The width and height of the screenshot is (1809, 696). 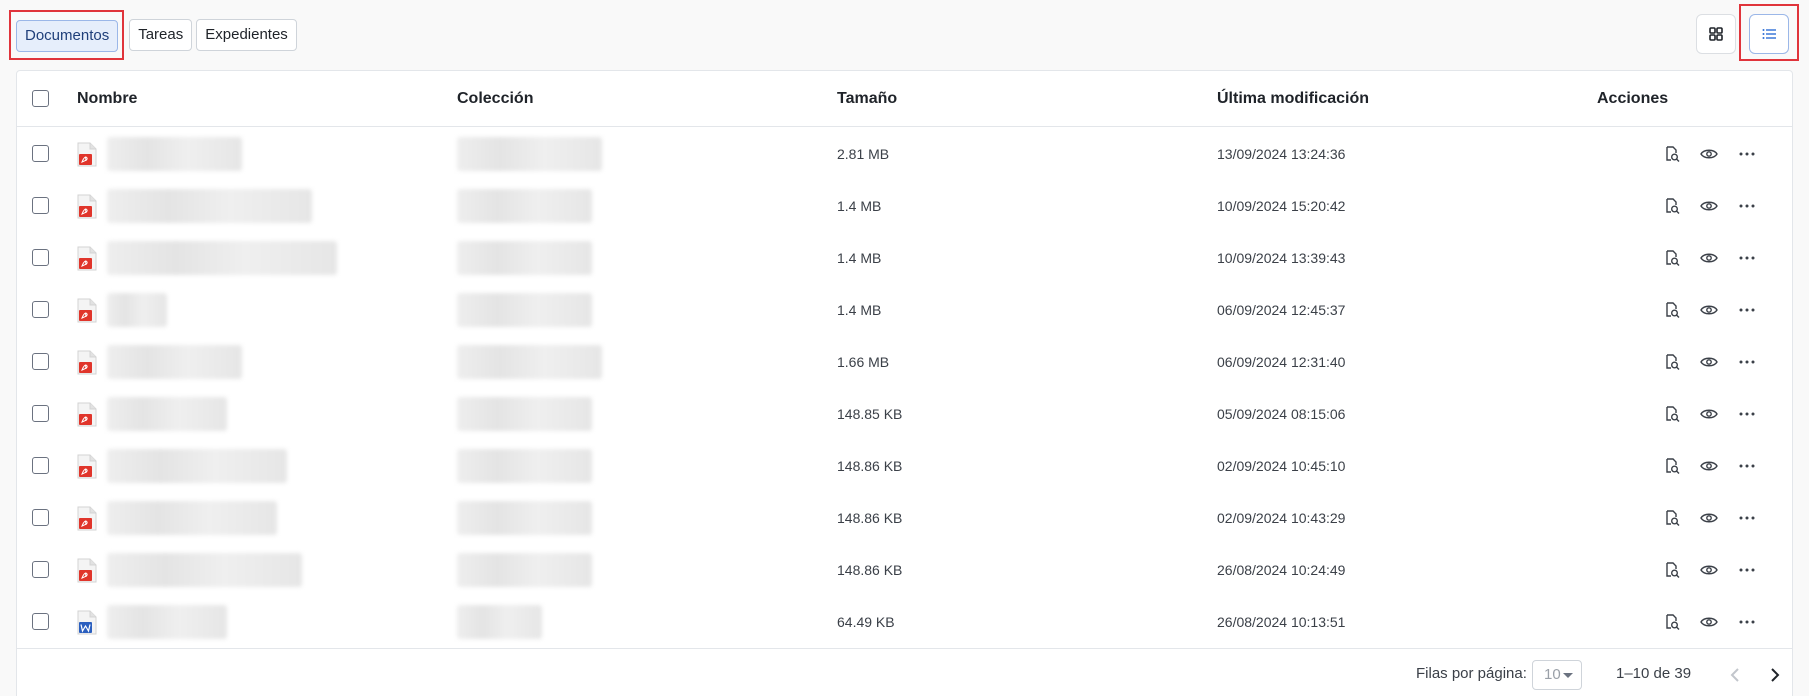 I want to click on table-row: 1.4 MB 10/09/2024 15:20:42, so click(x=904, y=206).